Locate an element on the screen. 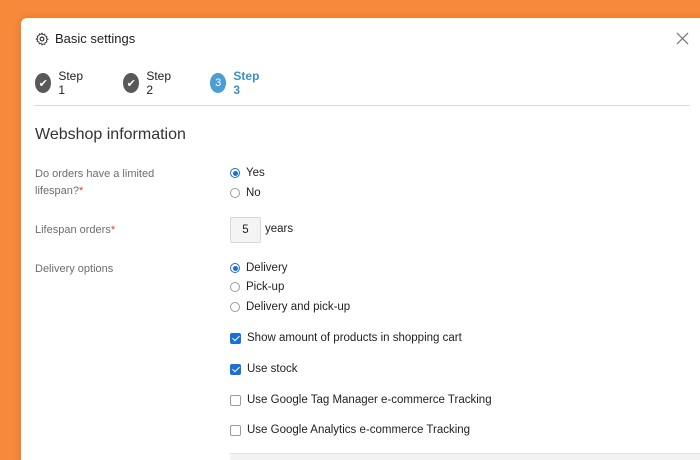 The image size is (700, 460). option-label: Yes is located at coordinates (255, 173).